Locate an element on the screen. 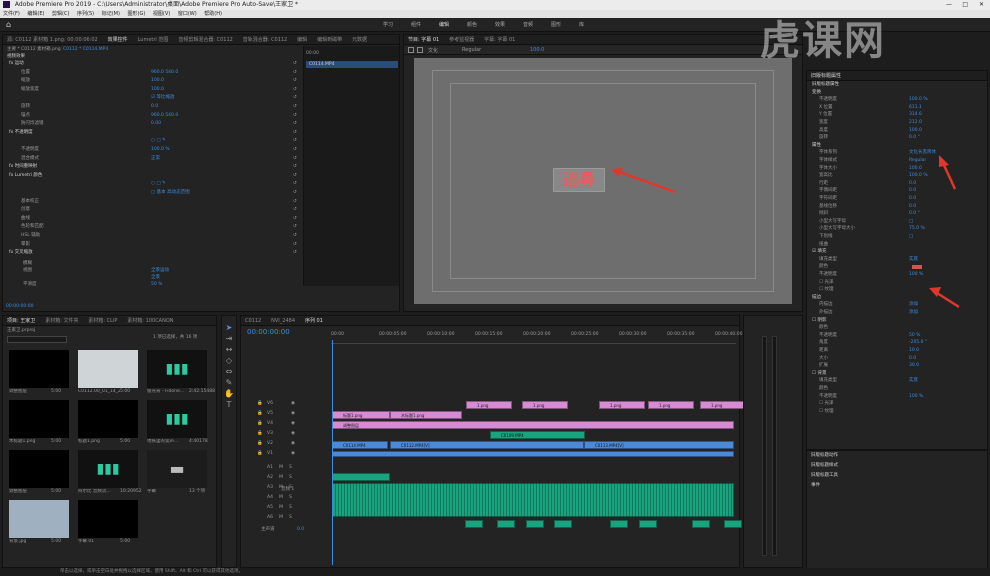  title-tools-panel: 旧版标题工具 is located at coordinates (824, 476).